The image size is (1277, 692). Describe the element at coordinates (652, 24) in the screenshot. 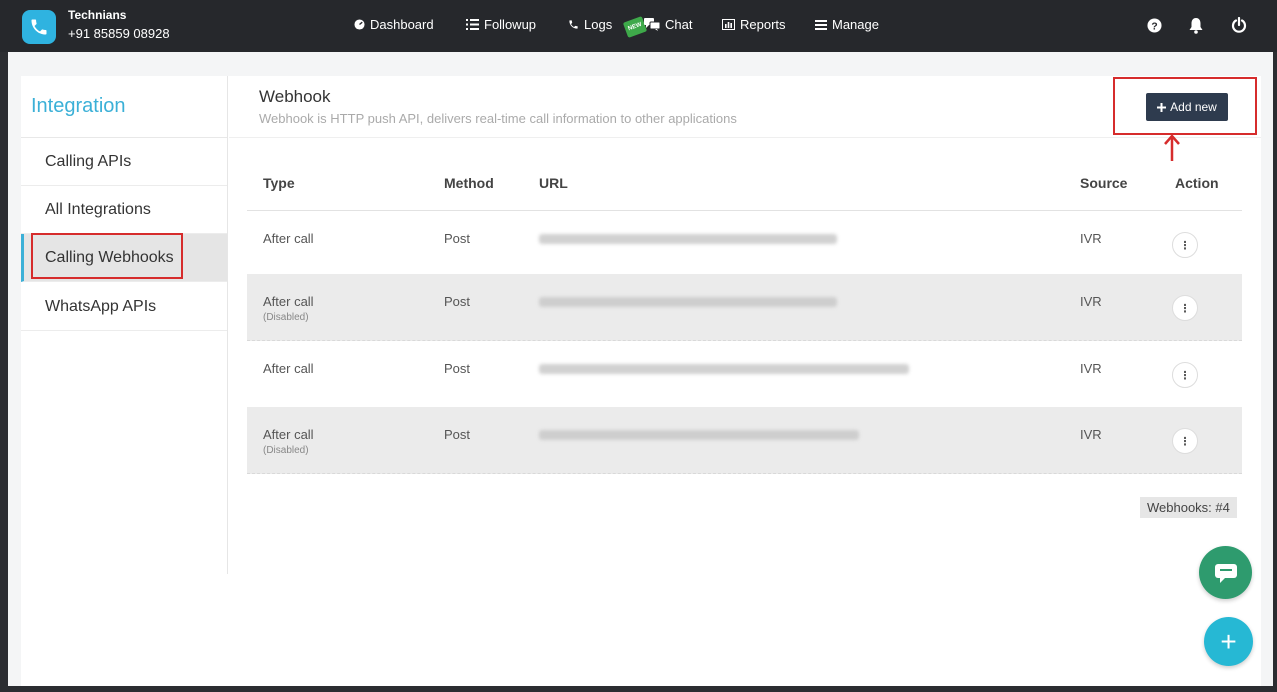

I see `chat-icon` at that location.